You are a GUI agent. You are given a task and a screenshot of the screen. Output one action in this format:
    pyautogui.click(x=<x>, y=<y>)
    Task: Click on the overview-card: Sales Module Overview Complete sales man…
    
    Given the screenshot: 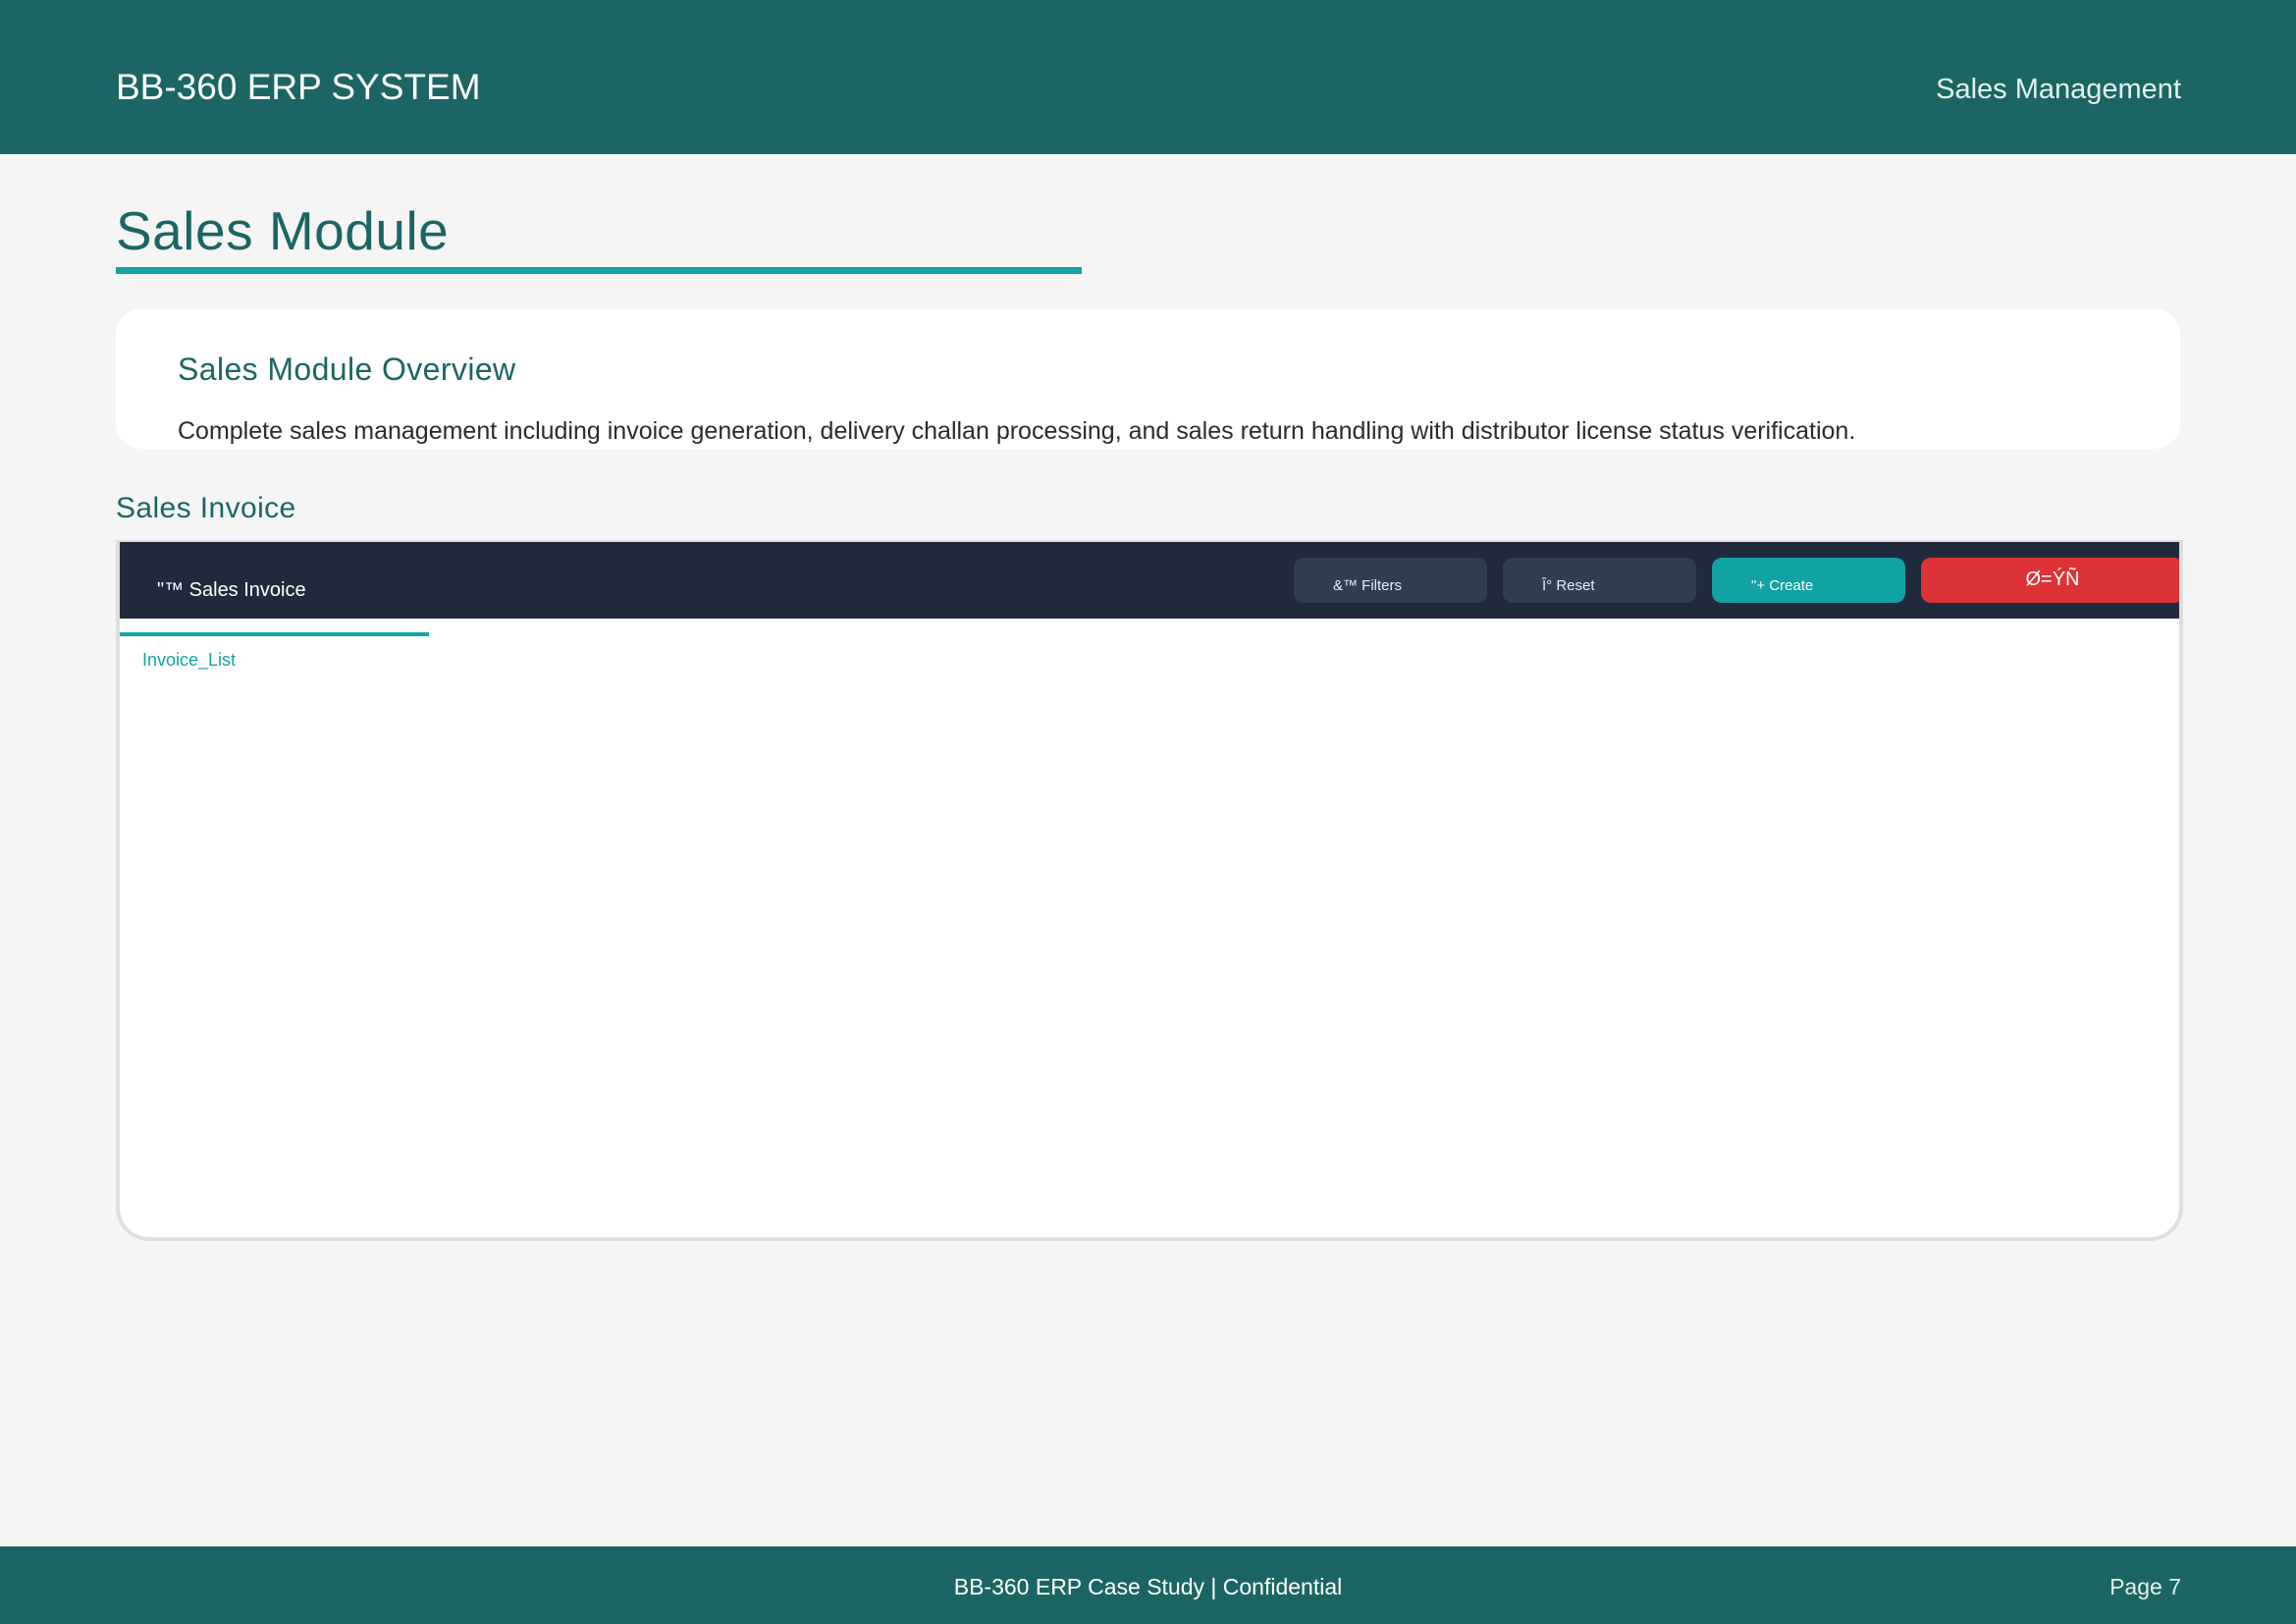 What is the action you would take?
    pyautogui.click(x=1148, y=379)
    